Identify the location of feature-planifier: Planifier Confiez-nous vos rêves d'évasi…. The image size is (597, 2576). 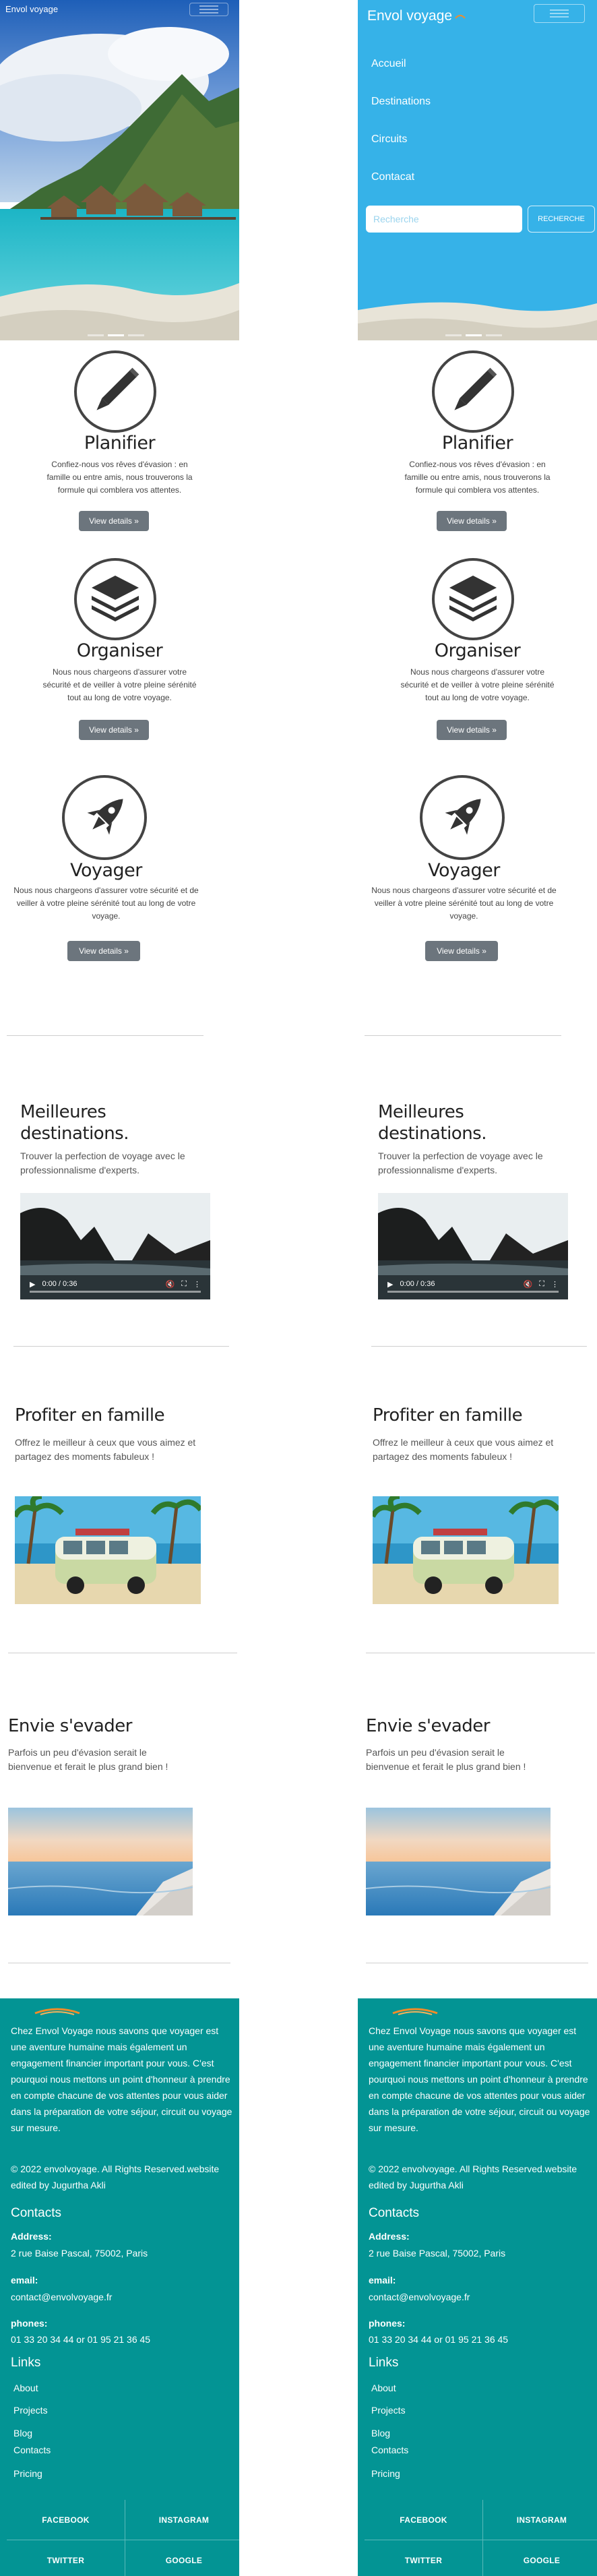
(477, 445).